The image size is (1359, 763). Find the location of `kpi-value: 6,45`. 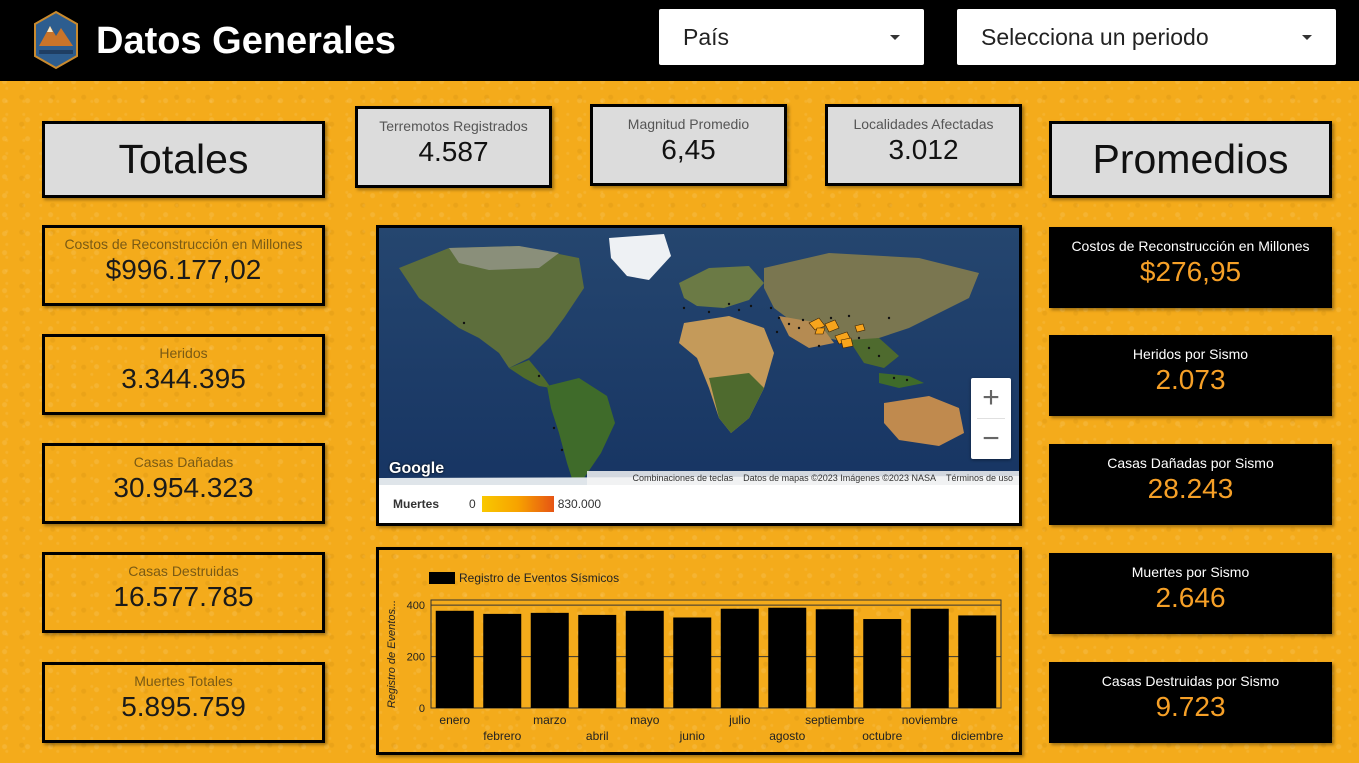

kpi-value: 6,45 is located at coordinates (688, 149).